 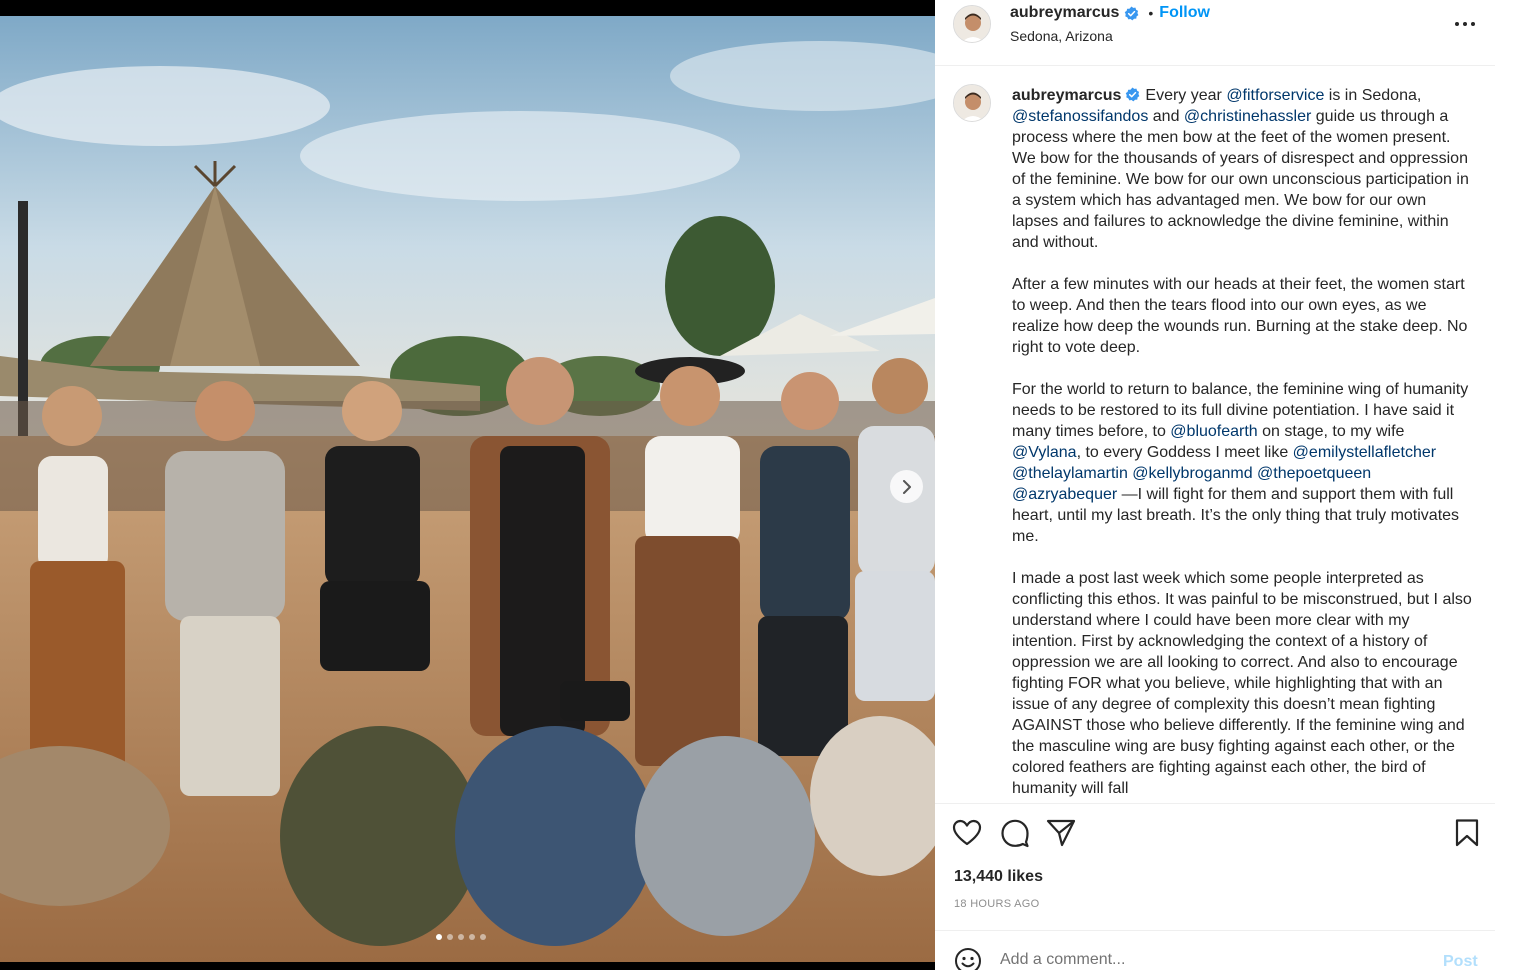 What do you see at coordinates (1184, 452) in the screenshot?
I see `caption-text: , to every Goddess I meet like` at bounding box center [1184, 452].